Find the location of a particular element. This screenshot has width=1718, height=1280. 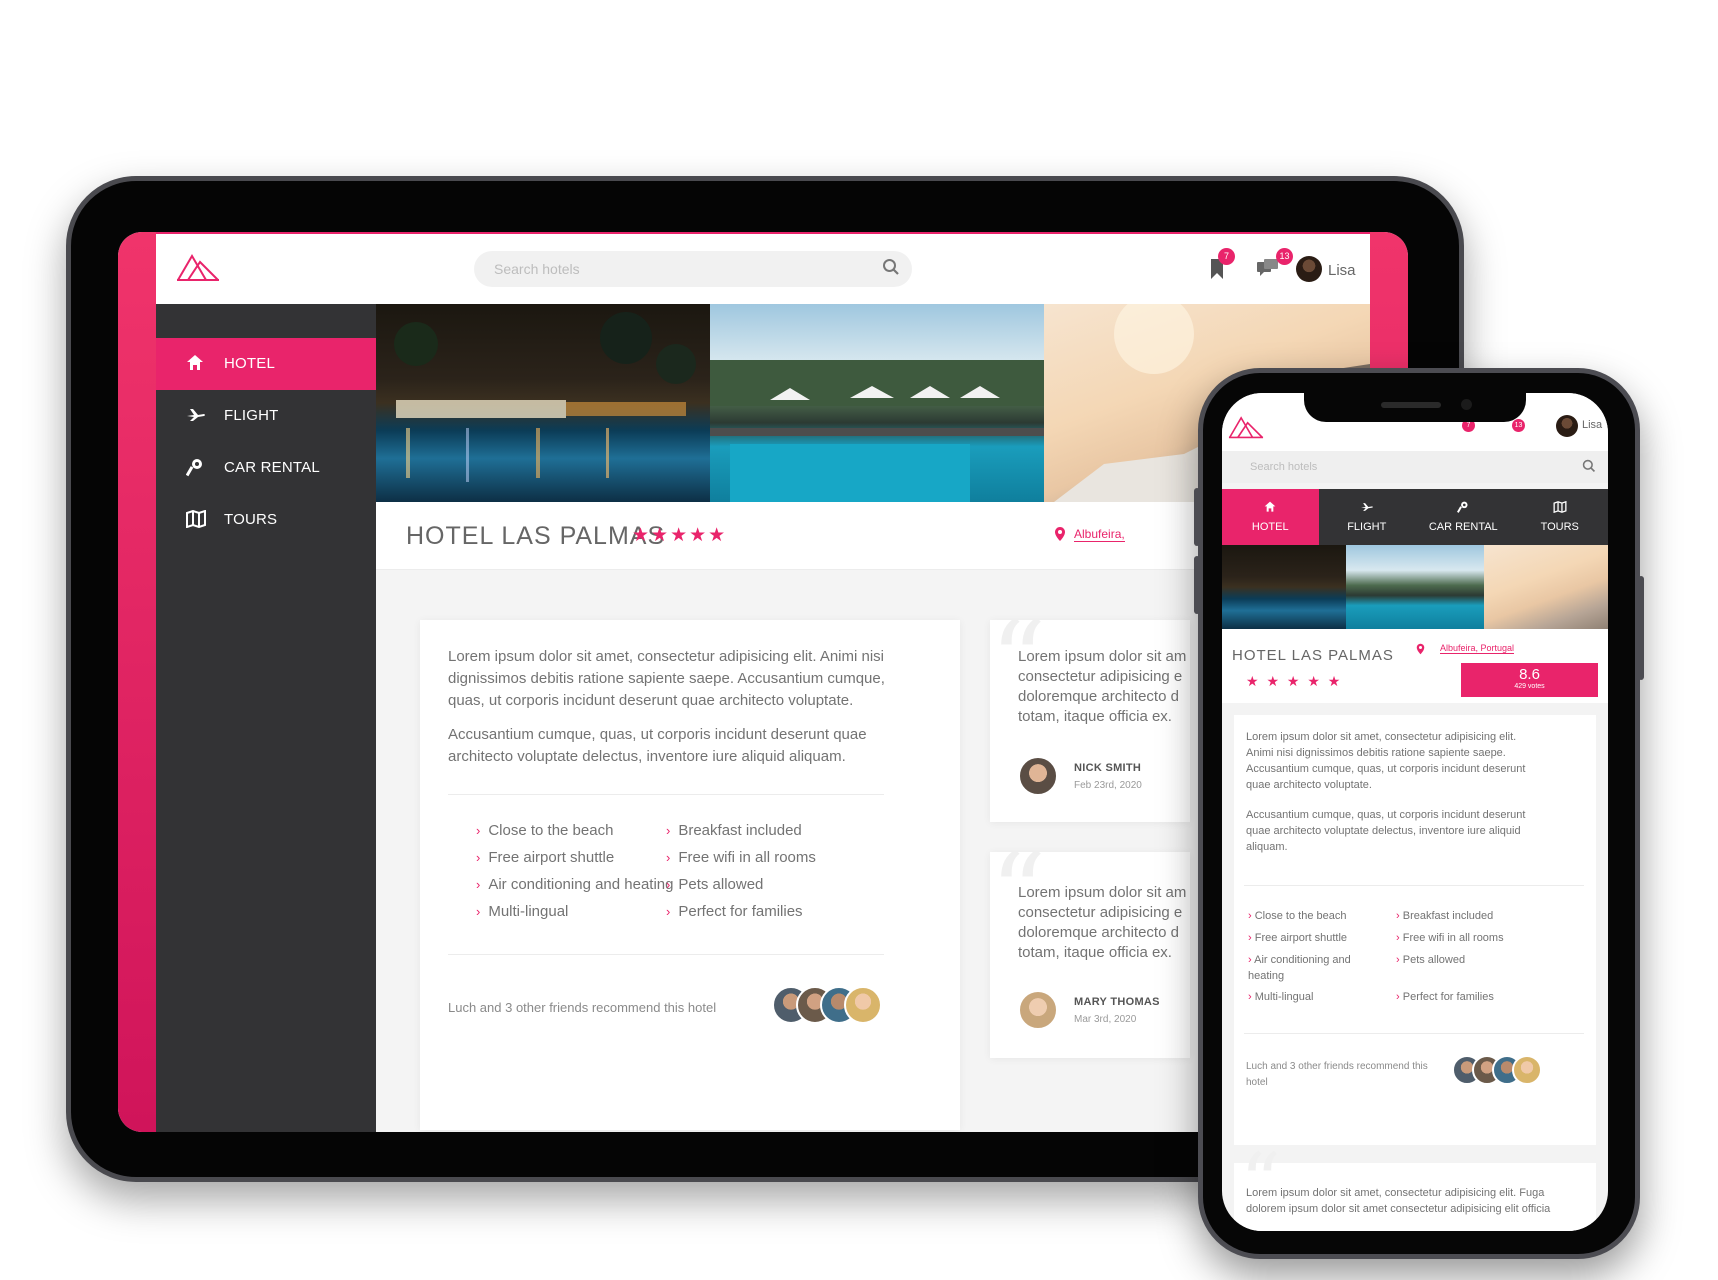

hotel-photo-terrace-sunset is located at coordinates (1546, 587).